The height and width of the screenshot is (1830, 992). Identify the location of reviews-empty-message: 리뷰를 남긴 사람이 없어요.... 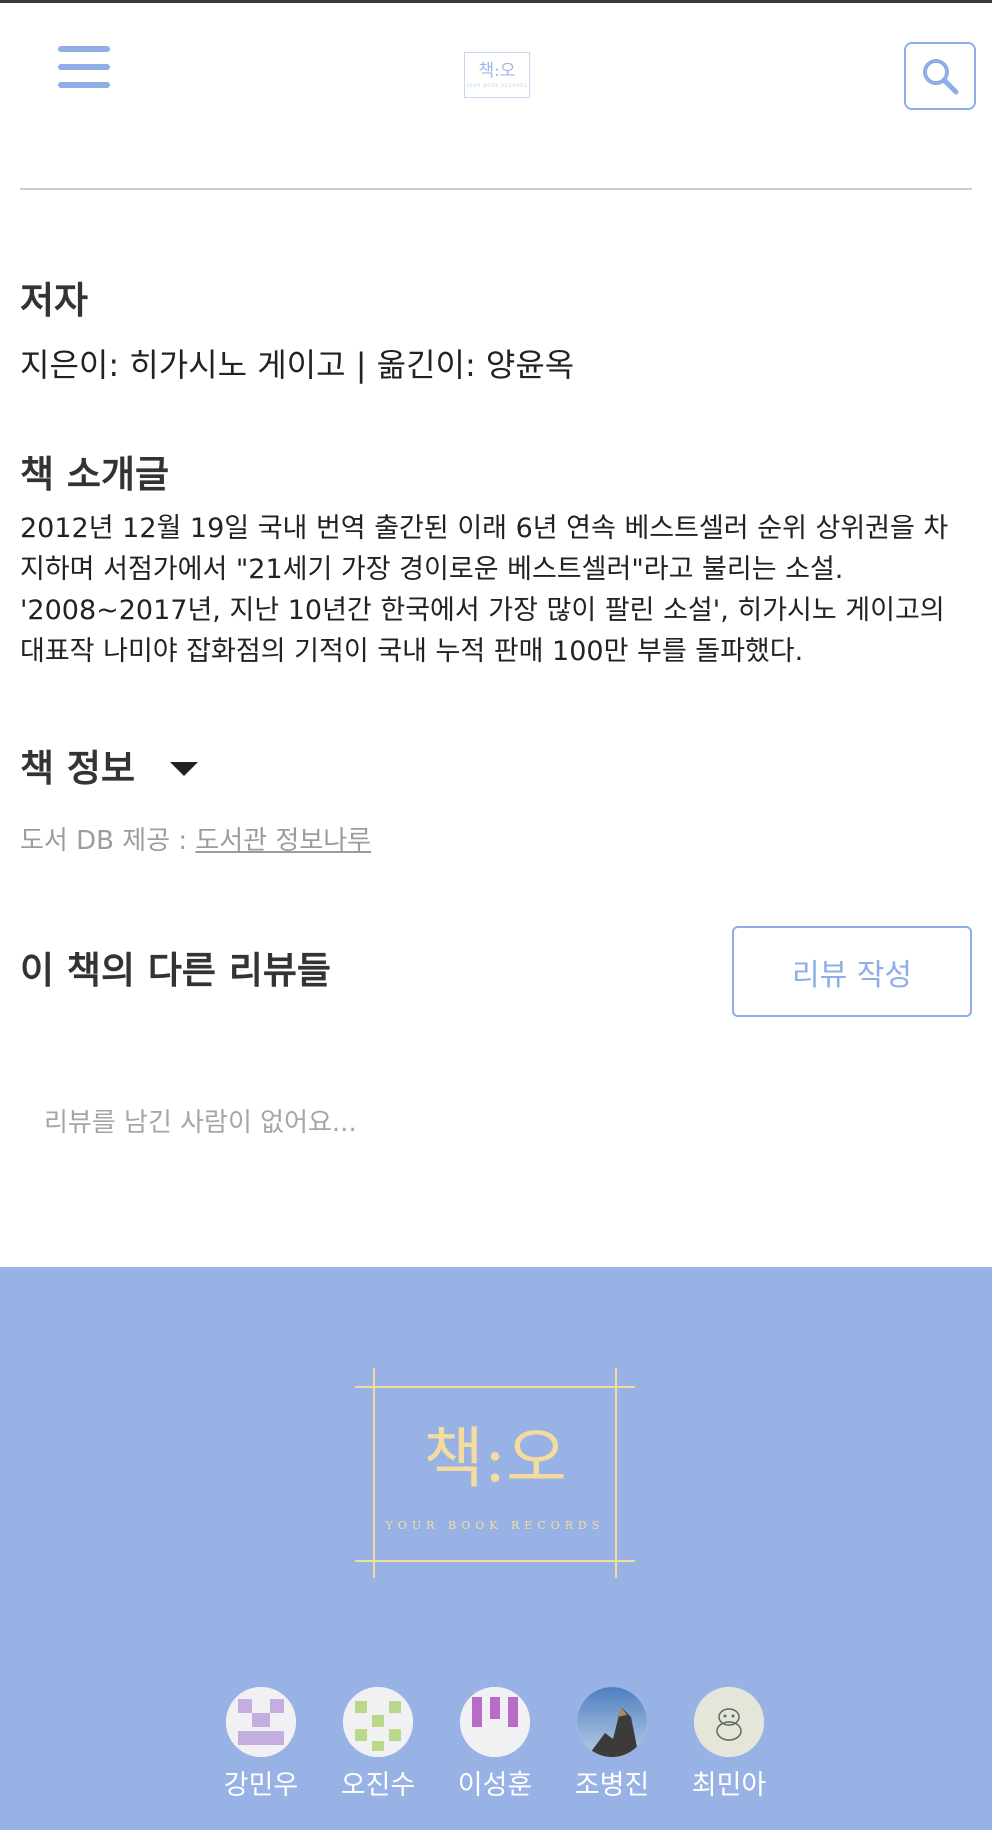
(200, 1123).